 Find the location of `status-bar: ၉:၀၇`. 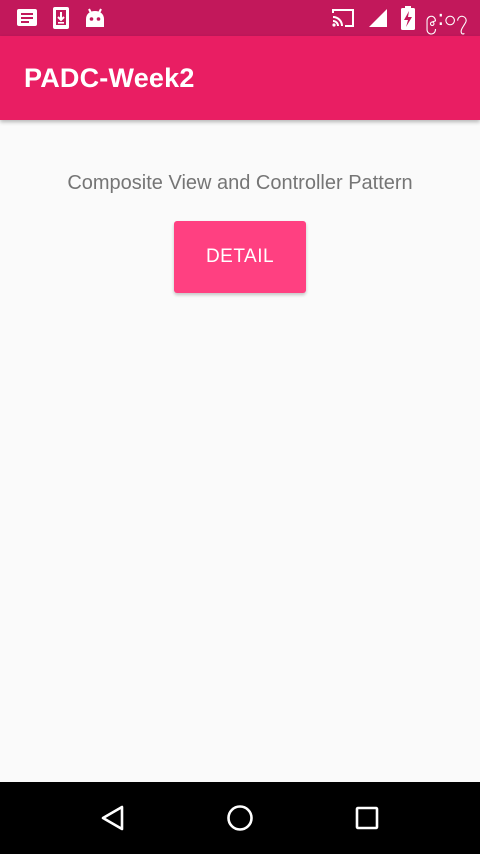

status-bar: ၉:၀၇ is located at coordinates (240, 18).